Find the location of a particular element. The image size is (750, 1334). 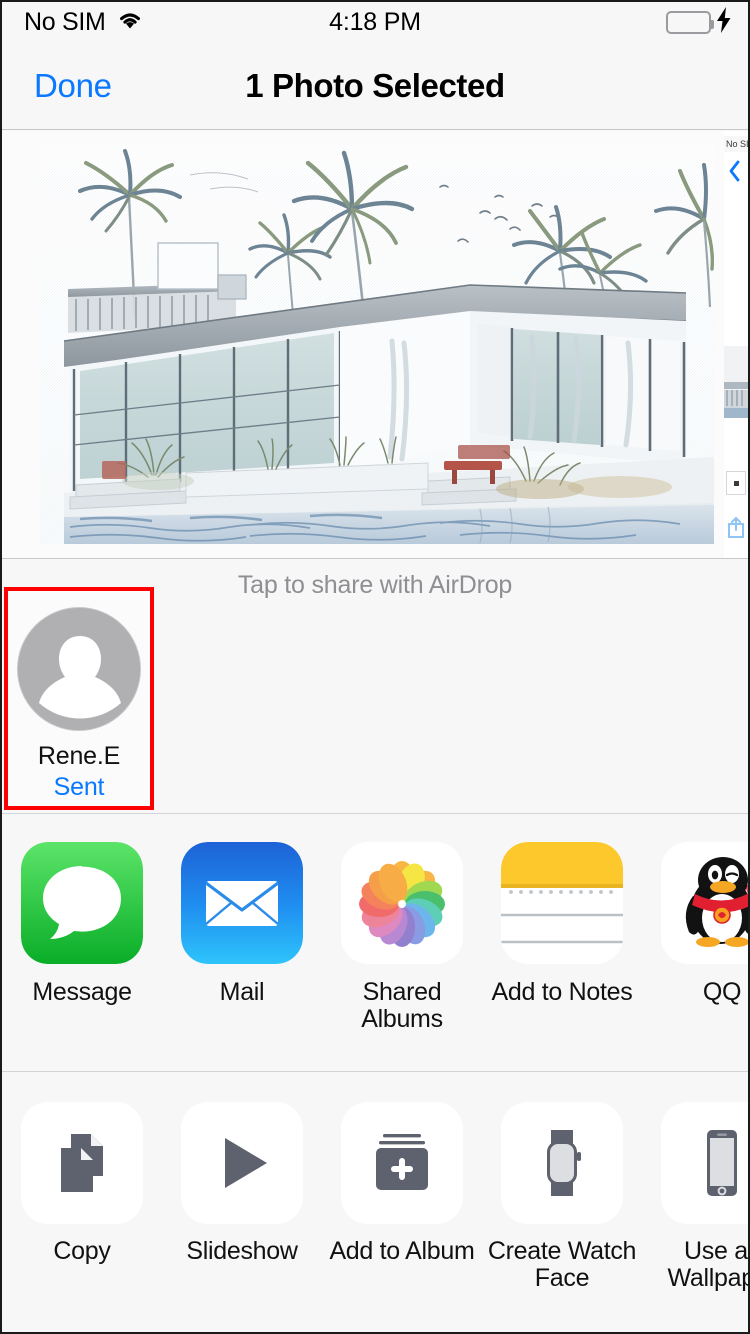

share-action-slideshow: Slideshow is located at coordinates (242, 1168).